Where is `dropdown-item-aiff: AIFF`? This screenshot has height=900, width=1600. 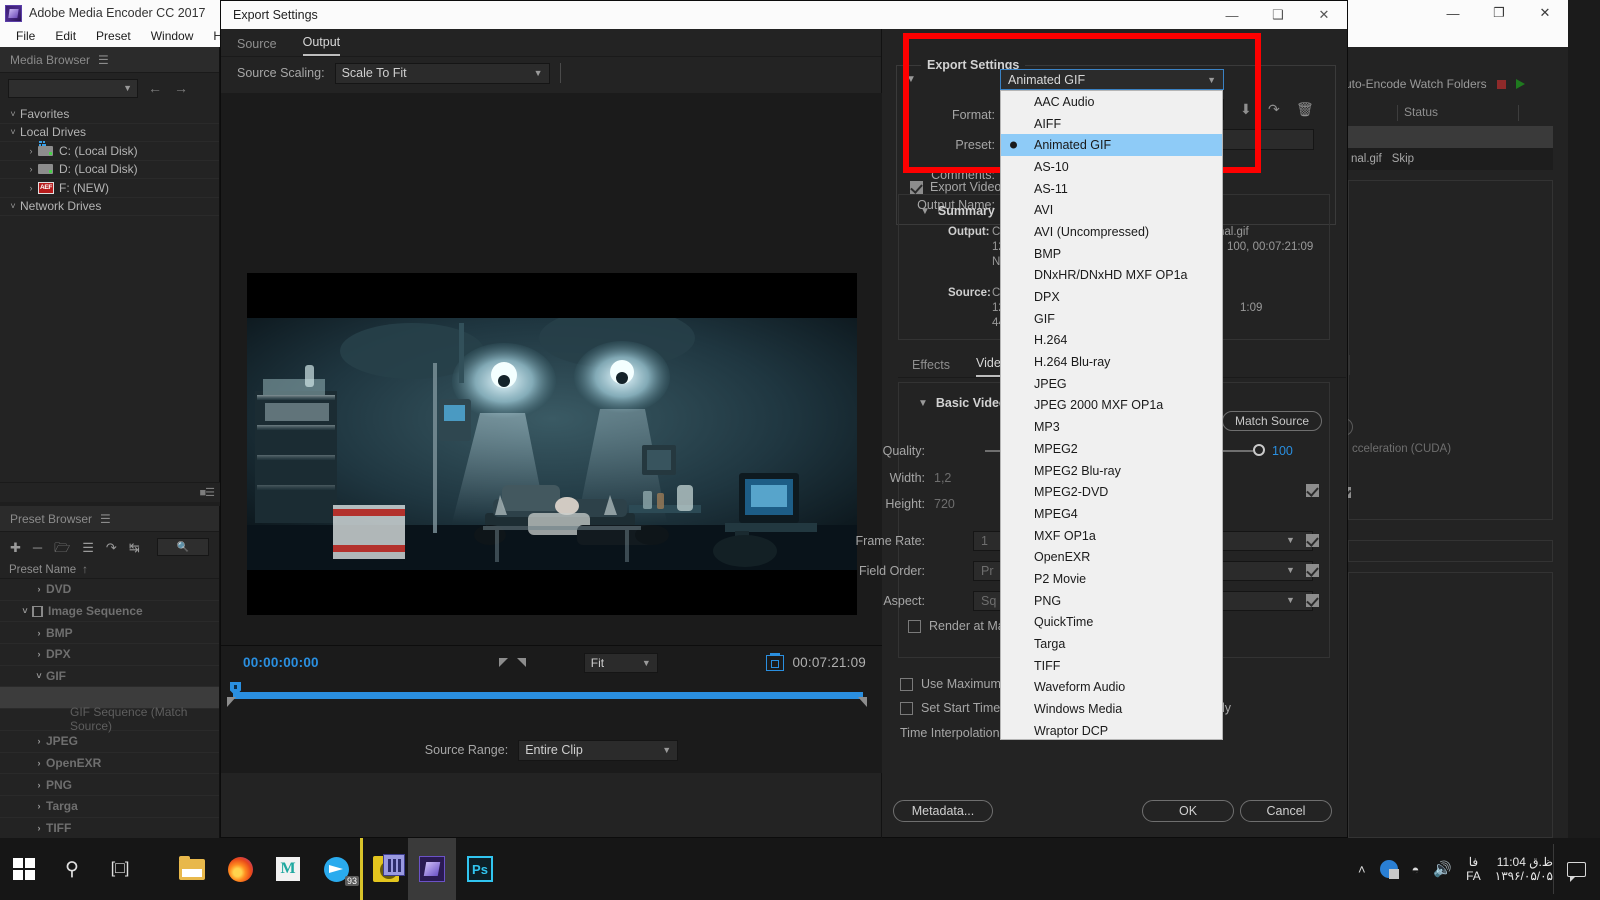 dropdown-item-aiff: AIFF is located at coordinates (1111, 124).